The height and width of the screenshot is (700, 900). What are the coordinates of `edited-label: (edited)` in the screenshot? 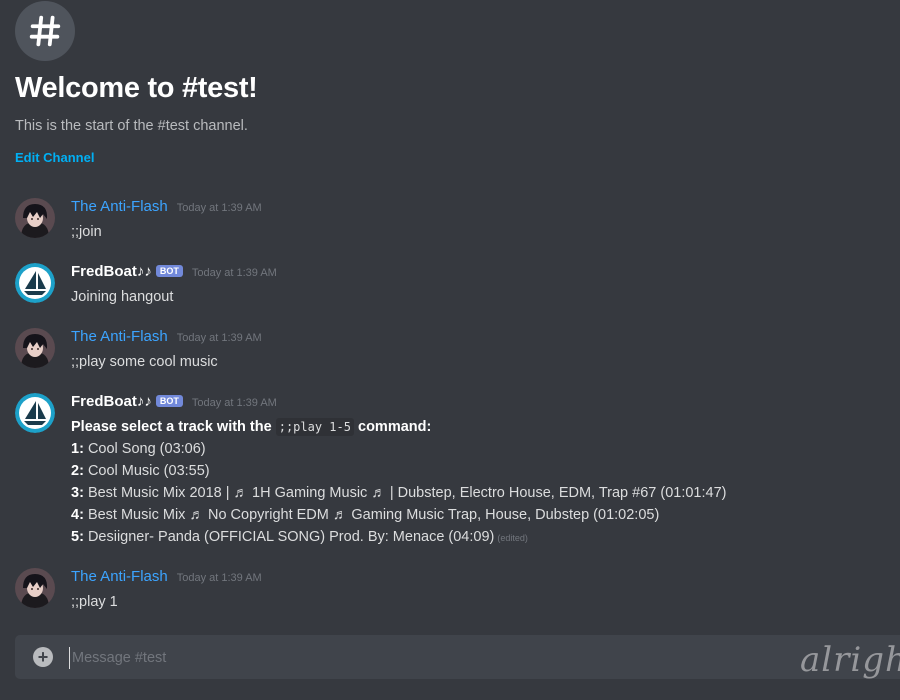 It's located at (512, 538).